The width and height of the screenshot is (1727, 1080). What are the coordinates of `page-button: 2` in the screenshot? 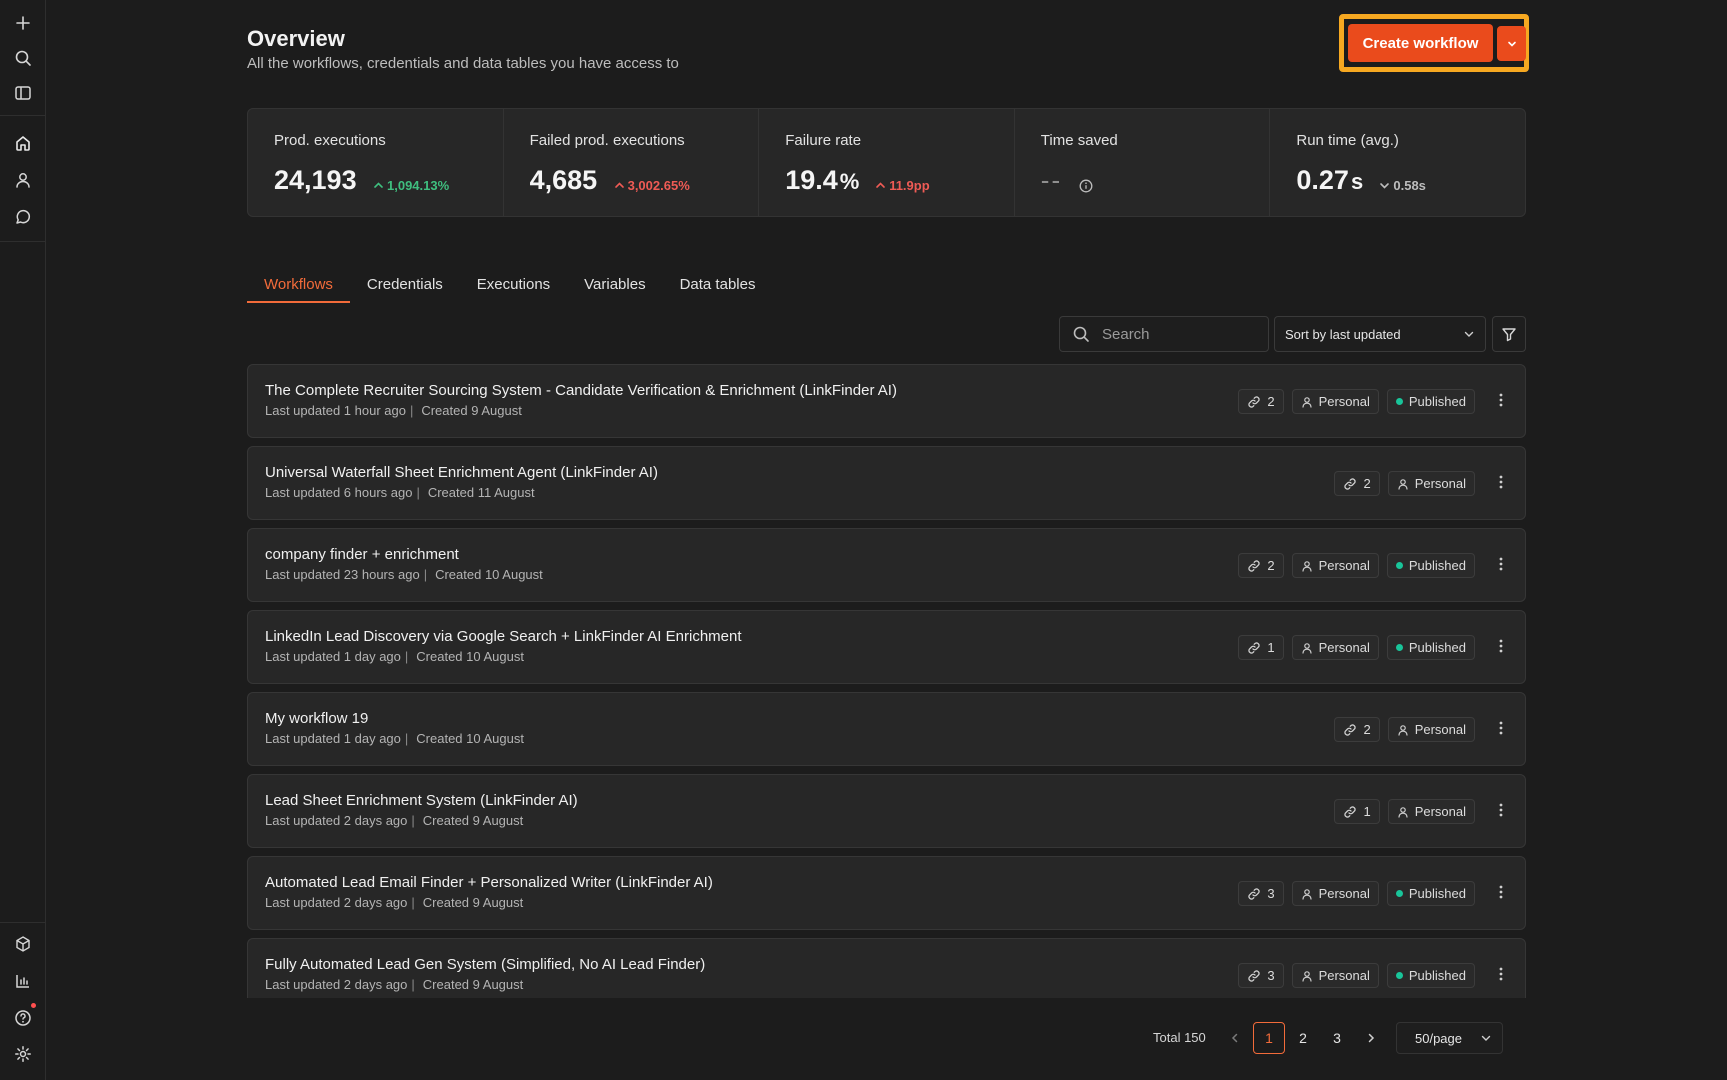 It's located at (1303, 1038).